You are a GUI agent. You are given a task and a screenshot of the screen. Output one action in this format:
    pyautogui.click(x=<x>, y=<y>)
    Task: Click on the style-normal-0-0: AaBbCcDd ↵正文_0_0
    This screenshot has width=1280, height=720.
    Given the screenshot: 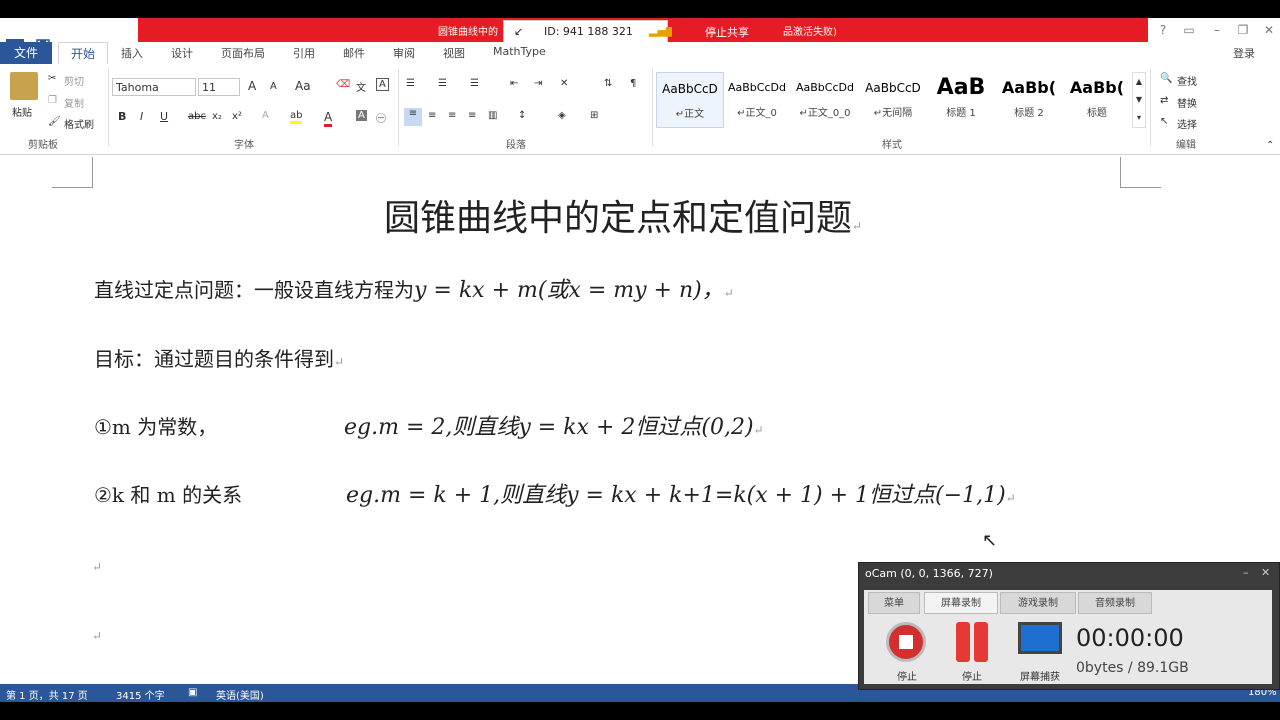 What is the action you would take?
    pyautogui.click(x=825, y=99)
    